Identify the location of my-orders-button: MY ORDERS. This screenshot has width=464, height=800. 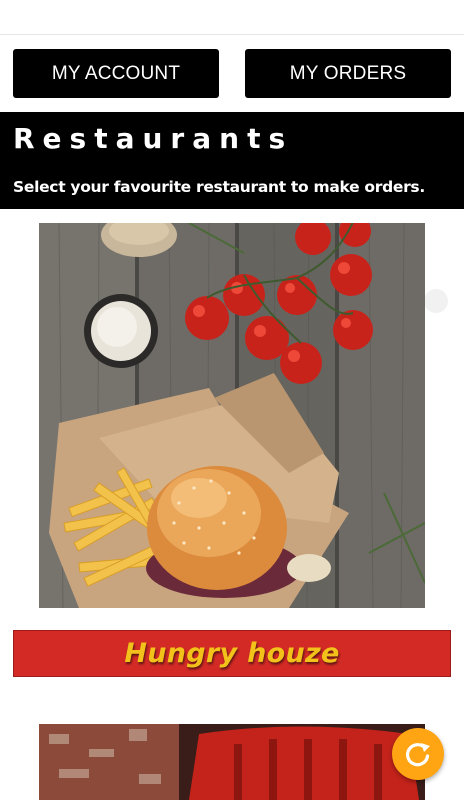
(348, 73).